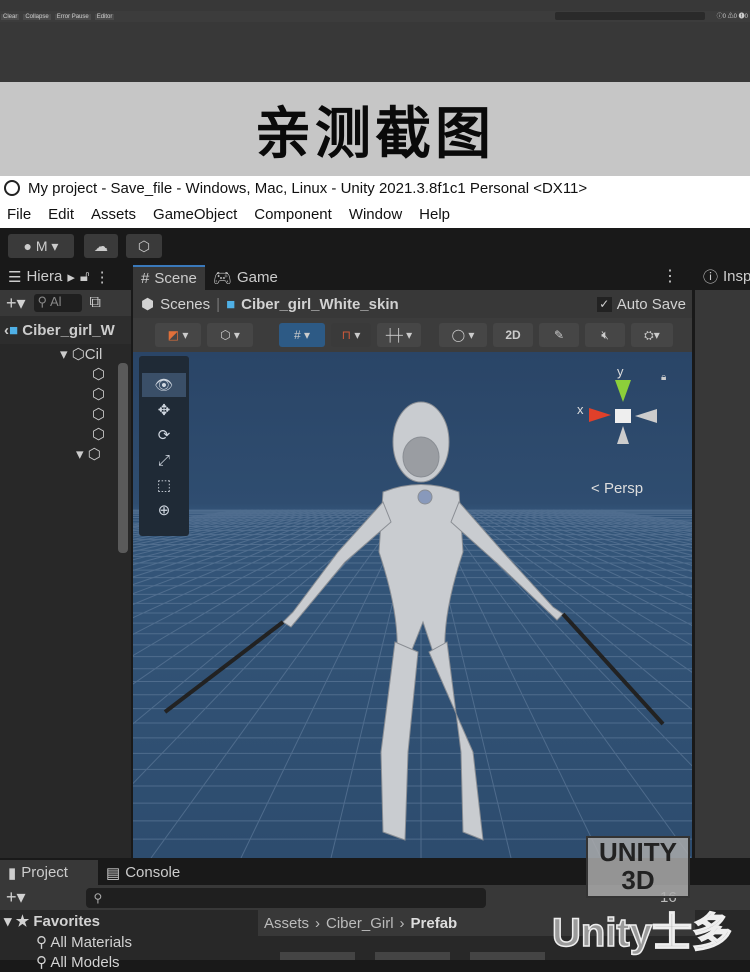 The width and height of the screenshot is (750, 972). I want to click on breadcrumb-ciber-girl: Ciber_Girl, so click(360, 923).